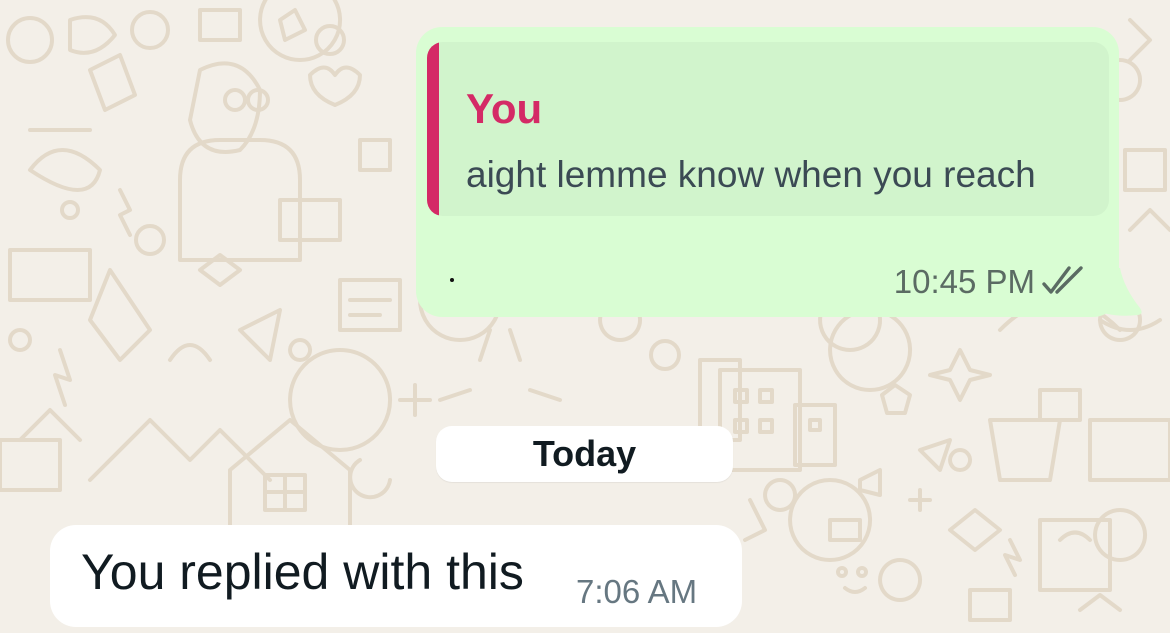 Image resolution: width=1170 pixels, height=633 pixels. What do you see at coordinates (751, 174) in the screenshot?
I see `quote-text: aight lemme know when you reach` at bounding box center [751, 174].